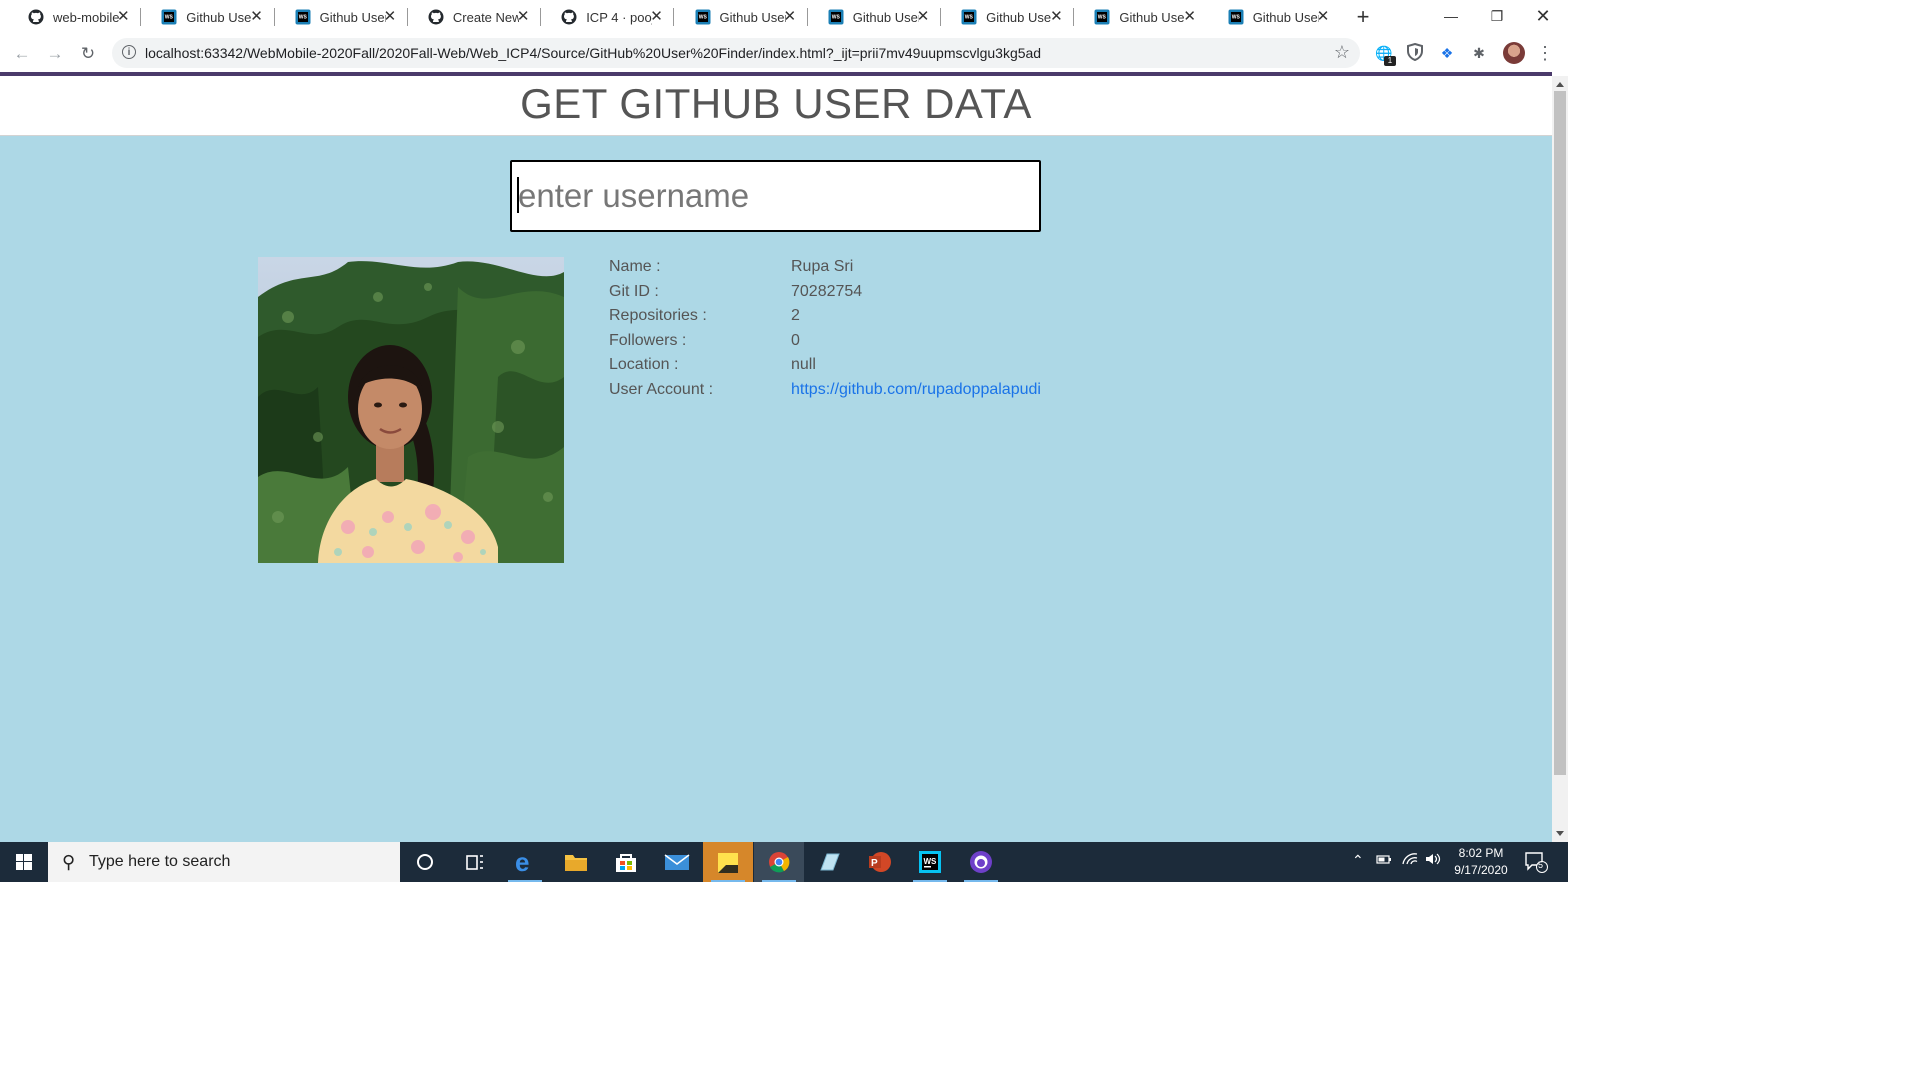 This screenshot has height=1080, width=1920. I want to click on user-account-link: https://github.com/rupadoppalapudi, so click(916, 389).